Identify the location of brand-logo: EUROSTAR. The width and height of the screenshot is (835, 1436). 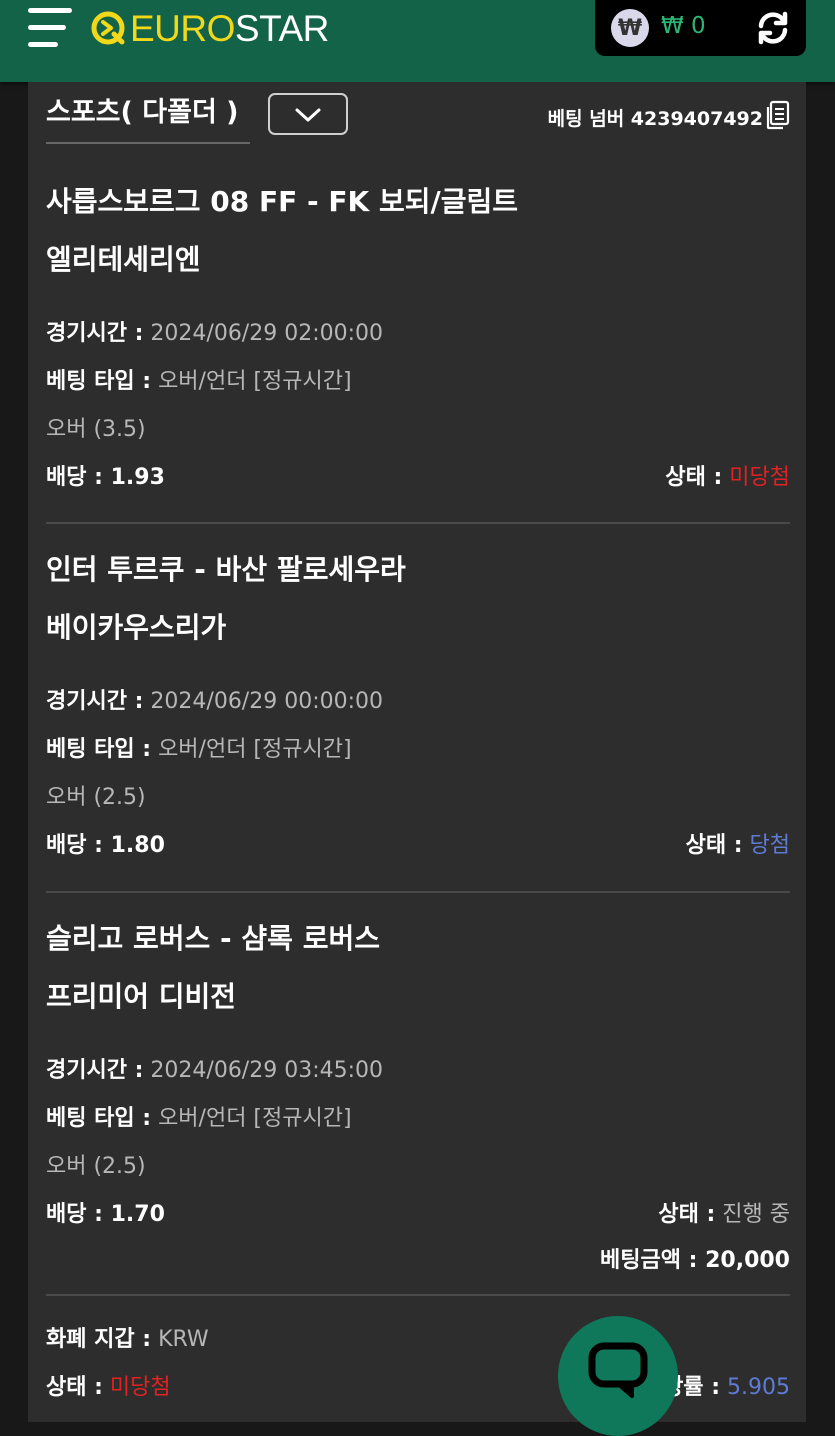
(209, 28).